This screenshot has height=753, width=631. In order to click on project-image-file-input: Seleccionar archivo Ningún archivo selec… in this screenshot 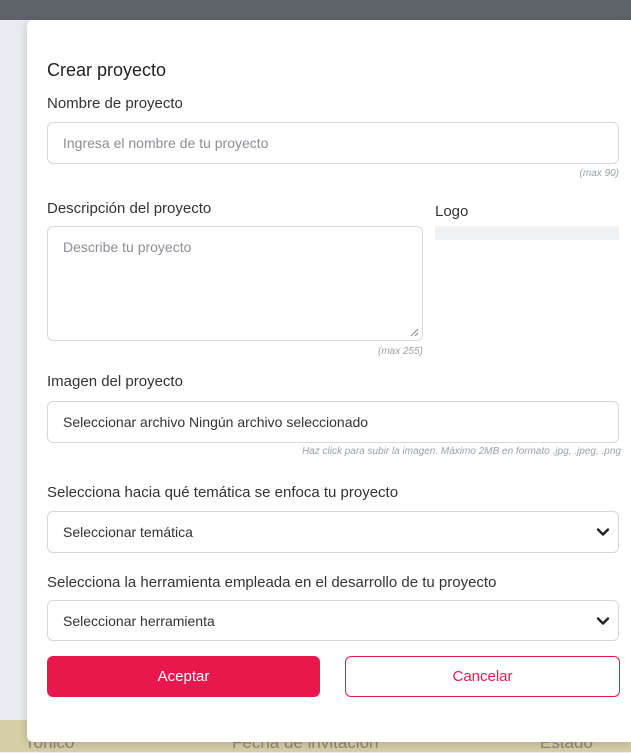, I will do `click(333, 422)`.